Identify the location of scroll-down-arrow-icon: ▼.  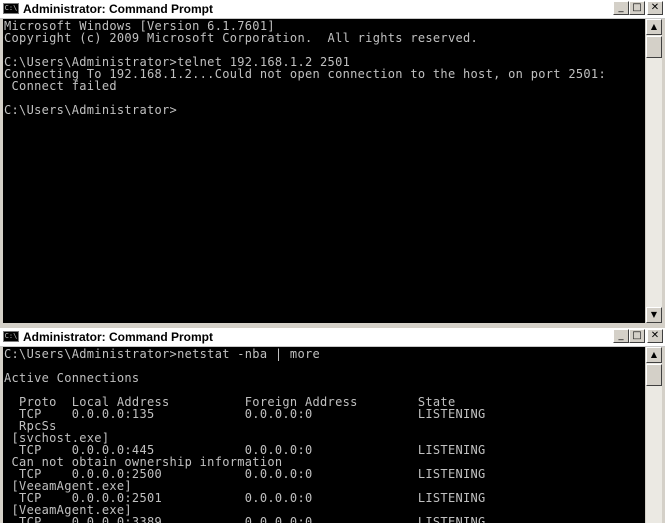
(654, 315).